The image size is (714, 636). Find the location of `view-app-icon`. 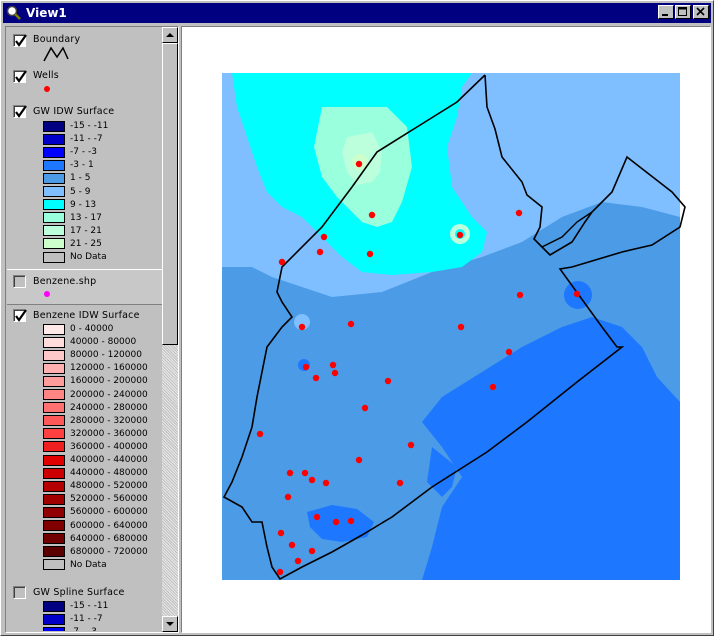

view-app-icon is located at coordinates (13, 12).